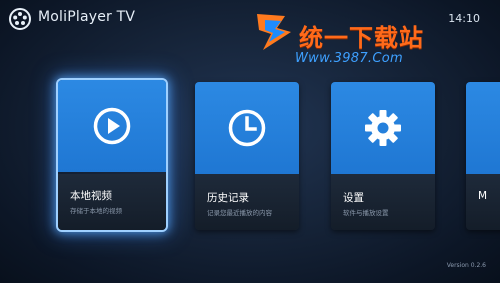 The height and width of the screenshot is (283, 500). What do you see at coordinates (247, 156) in the screenshot?
I see `tile-history: 历史记录 记录您最近播放的内容` at bounding box center [247, 156].